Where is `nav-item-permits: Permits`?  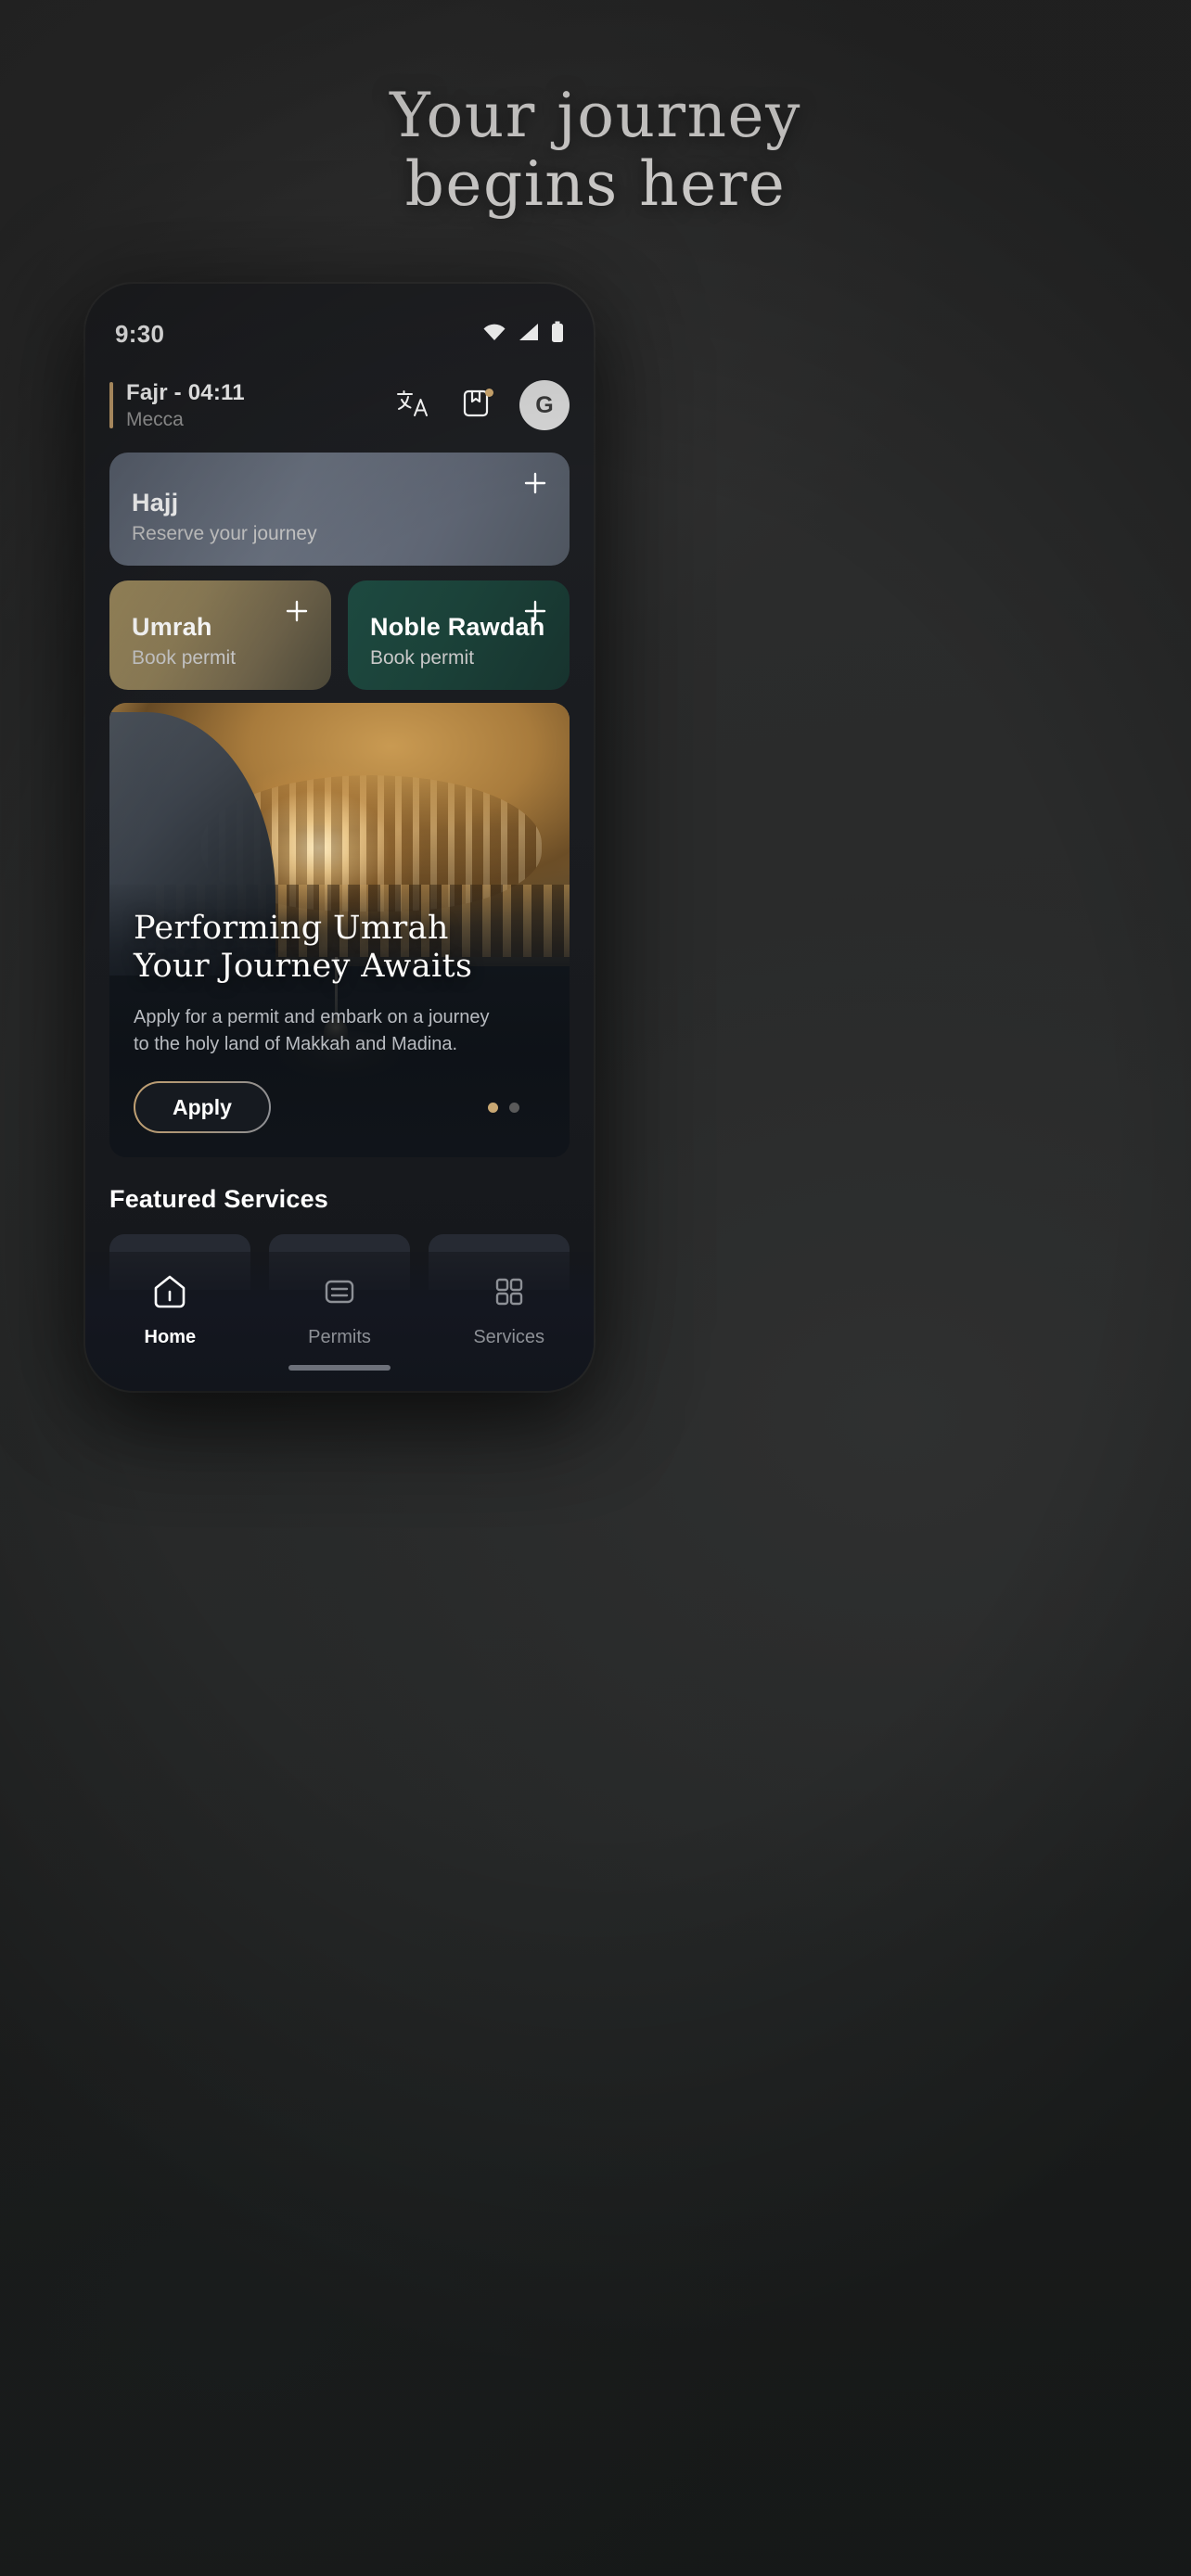 nav-item-permits: Permits is located at coordinates (340, 1310).